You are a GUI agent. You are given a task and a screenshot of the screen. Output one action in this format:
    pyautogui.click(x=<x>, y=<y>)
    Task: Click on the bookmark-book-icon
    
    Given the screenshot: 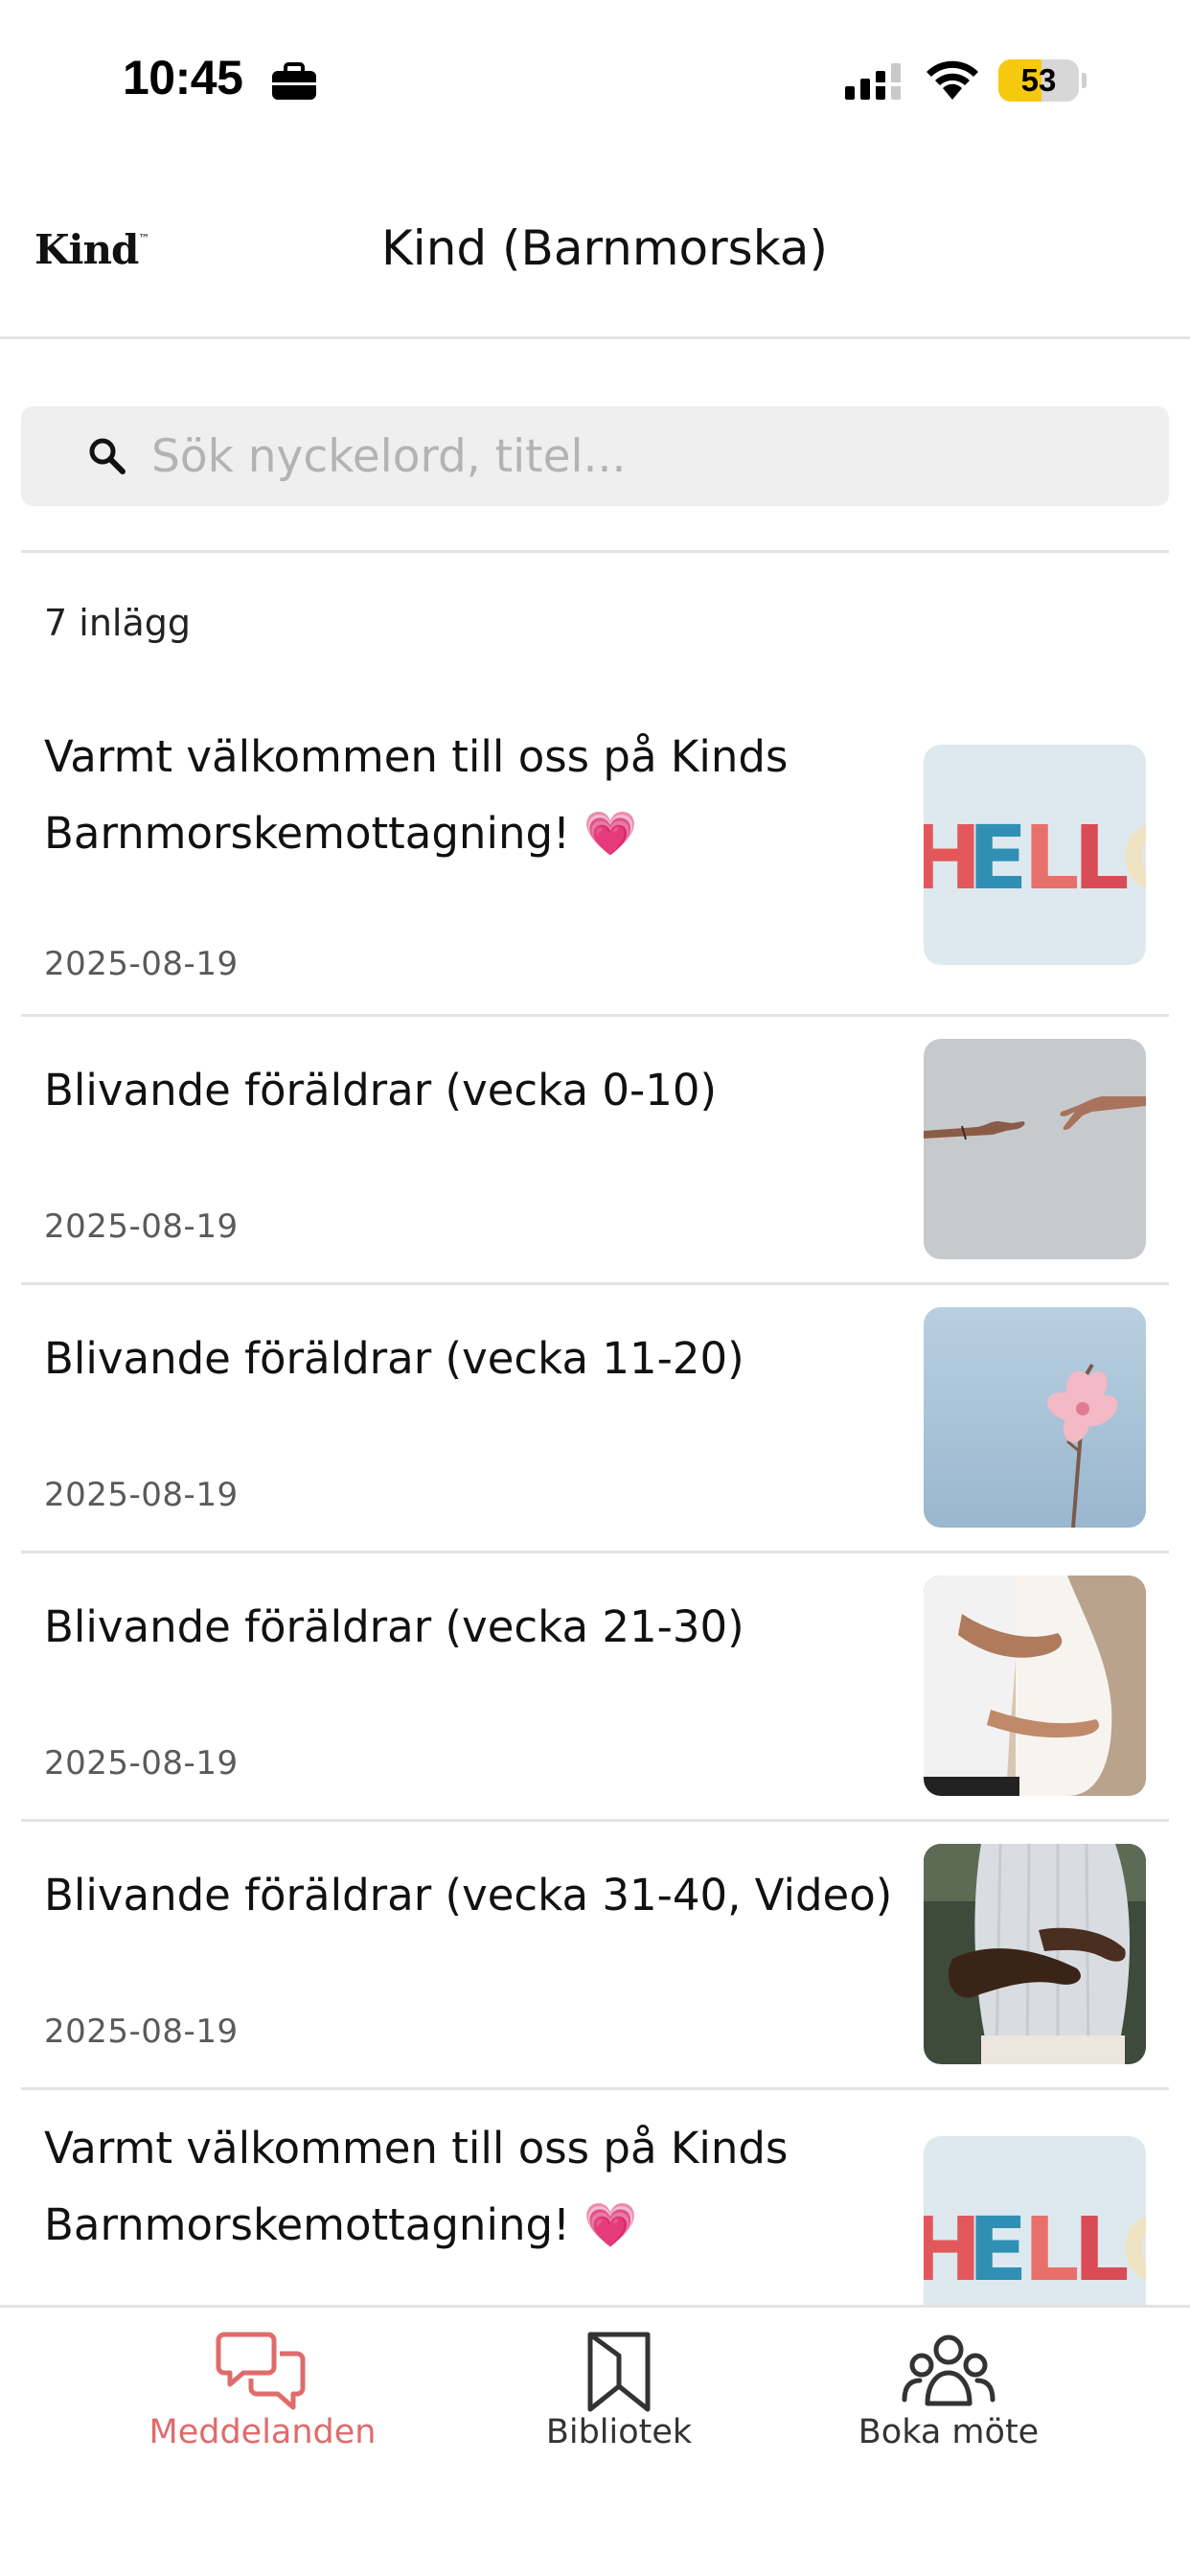 What is the action you would take?
    pyautogui.click(x=619, y=2372)
    